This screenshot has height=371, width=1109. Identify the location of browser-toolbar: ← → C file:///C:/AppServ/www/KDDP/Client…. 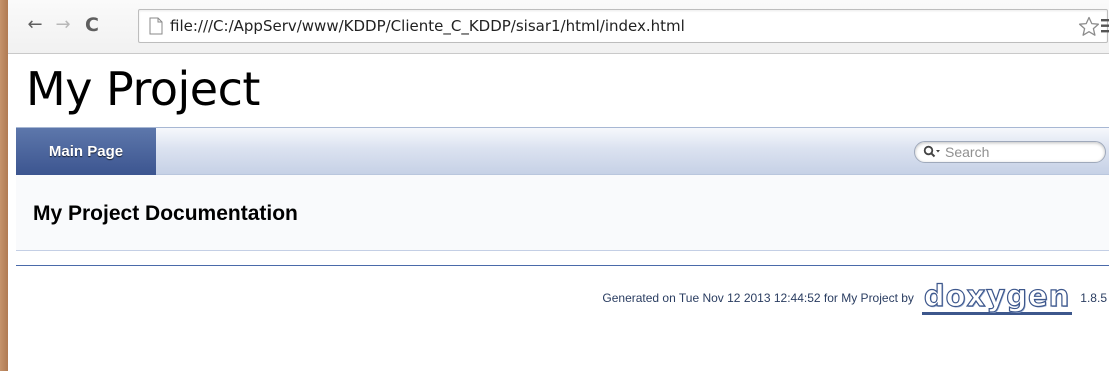
(558, 27).